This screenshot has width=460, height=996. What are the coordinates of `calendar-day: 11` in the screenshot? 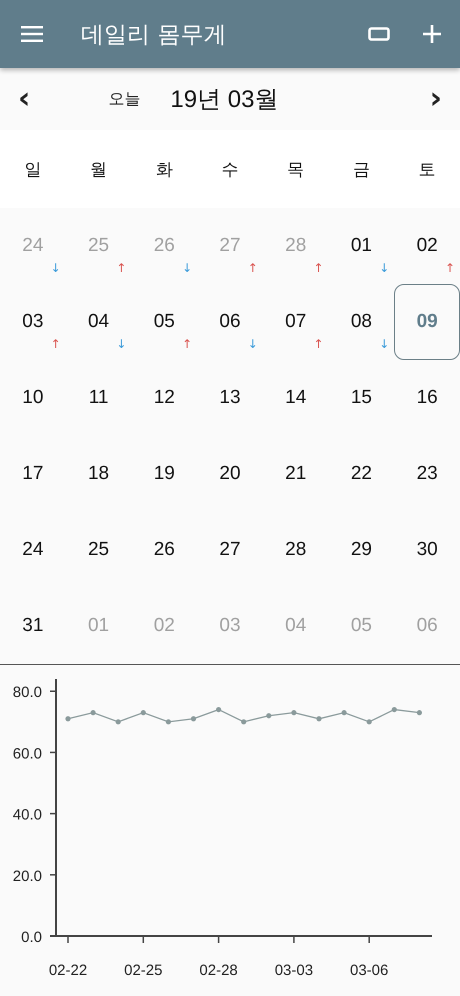 It's located at (99, 398).